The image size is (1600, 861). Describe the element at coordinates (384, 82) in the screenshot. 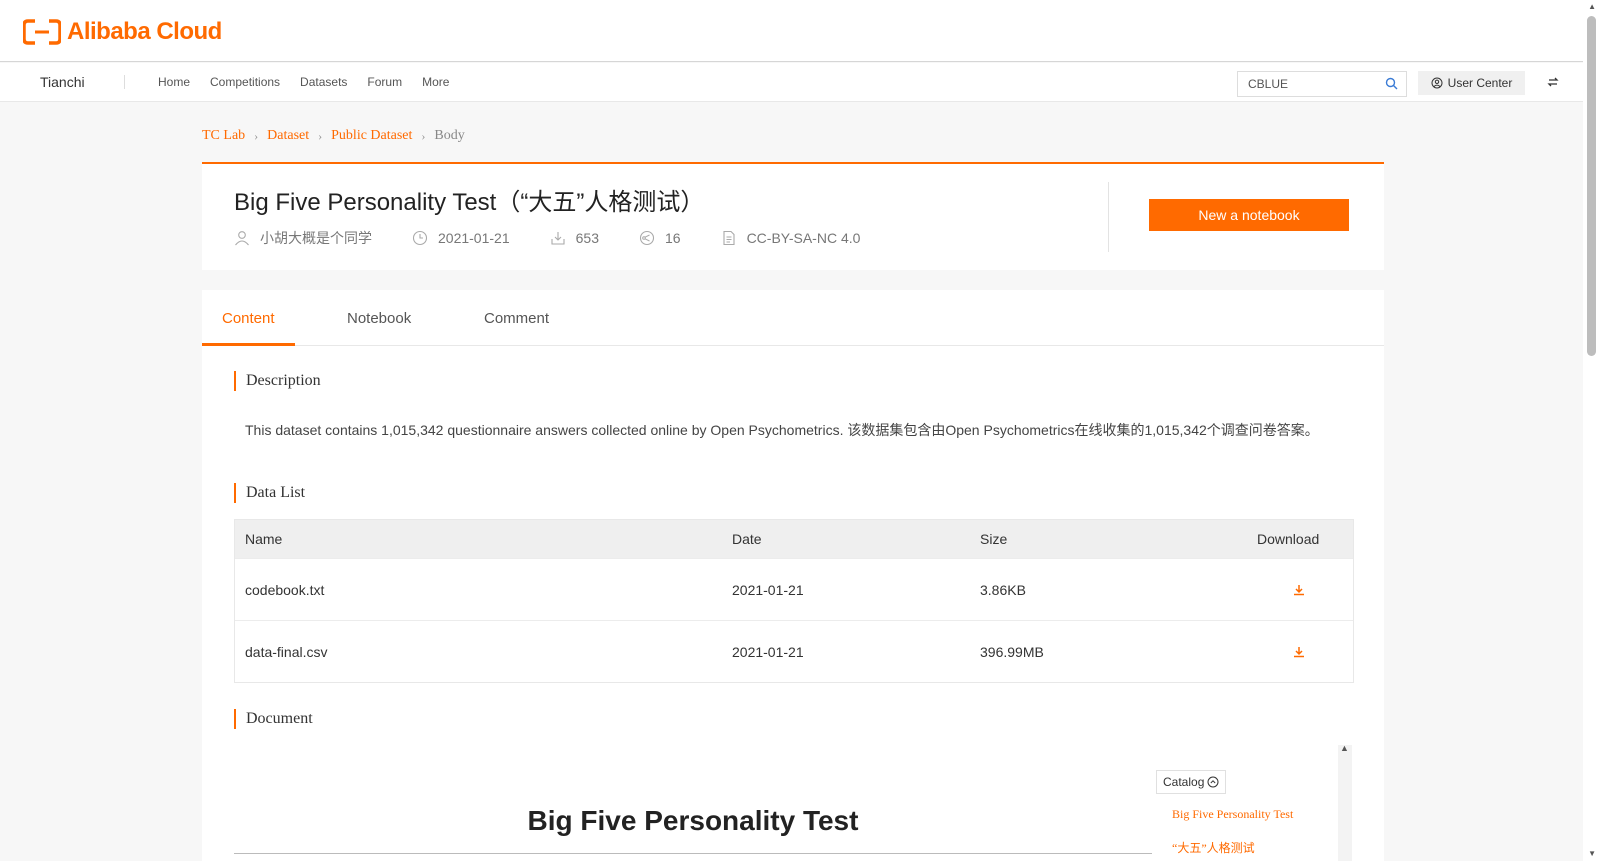

I see `nav-forum: Forum` at that location.